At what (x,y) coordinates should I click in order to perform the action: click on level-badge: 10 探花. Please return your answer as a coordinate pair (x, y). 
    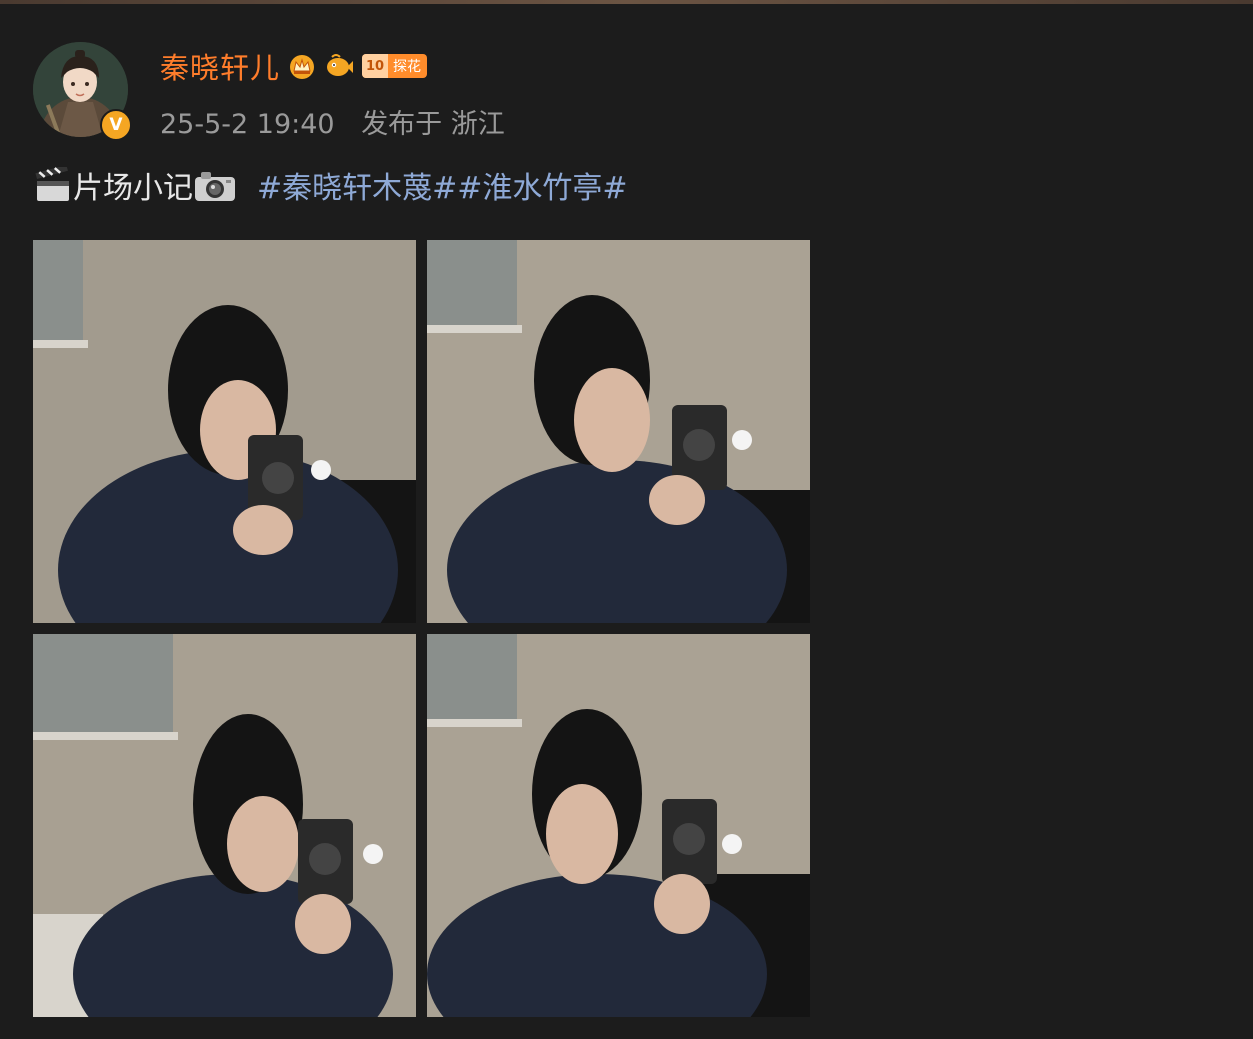
    Looking at the image, I should click on (395, 66).